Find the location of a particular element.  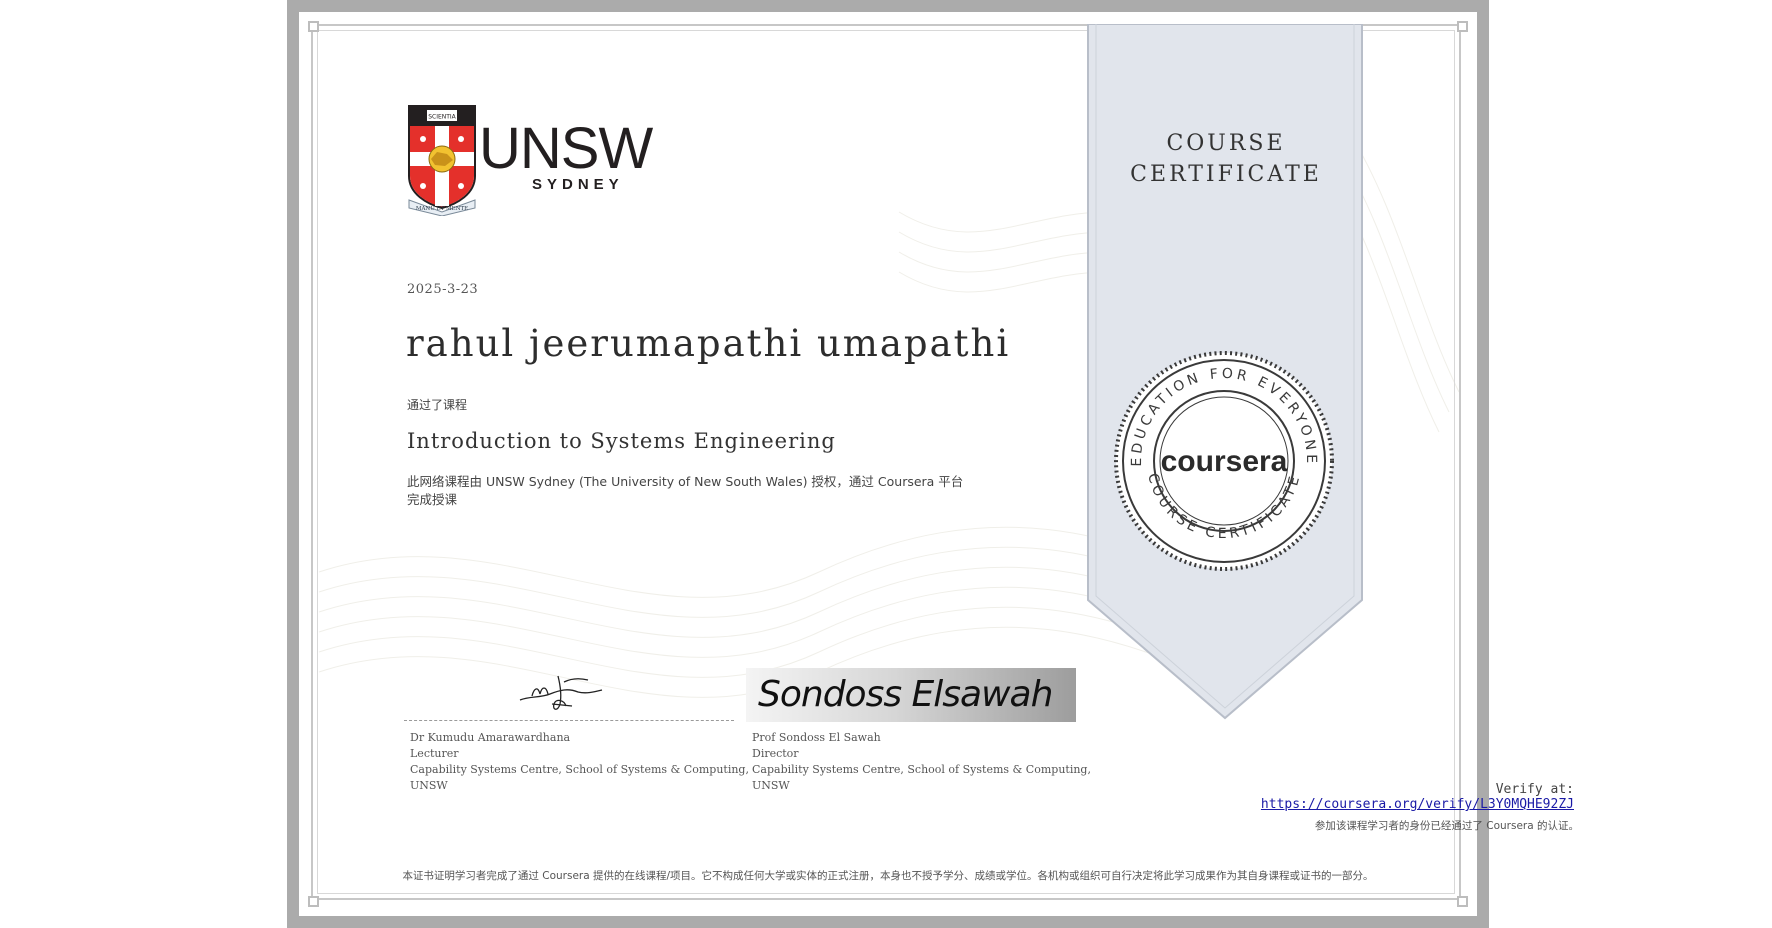

signatory-name: Dr Kumudu Amarawardhana is located at coordinates (490, 737).